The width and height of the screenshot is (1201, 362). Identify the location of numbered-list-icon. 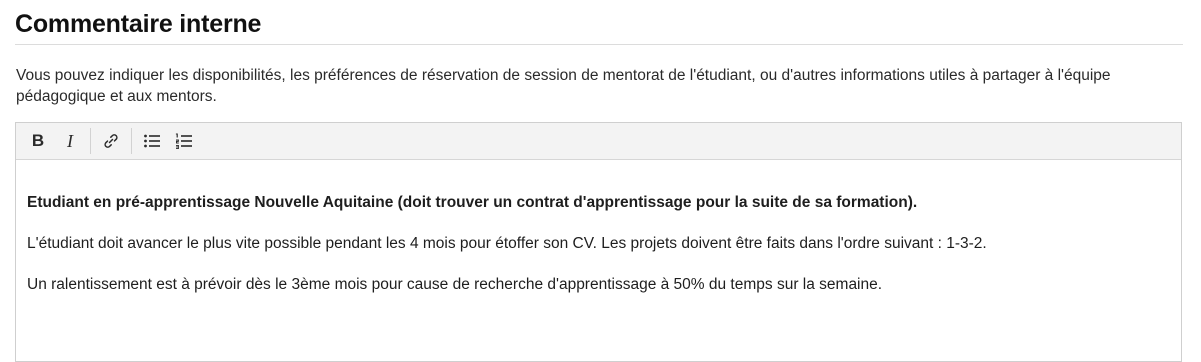
(183, 141).